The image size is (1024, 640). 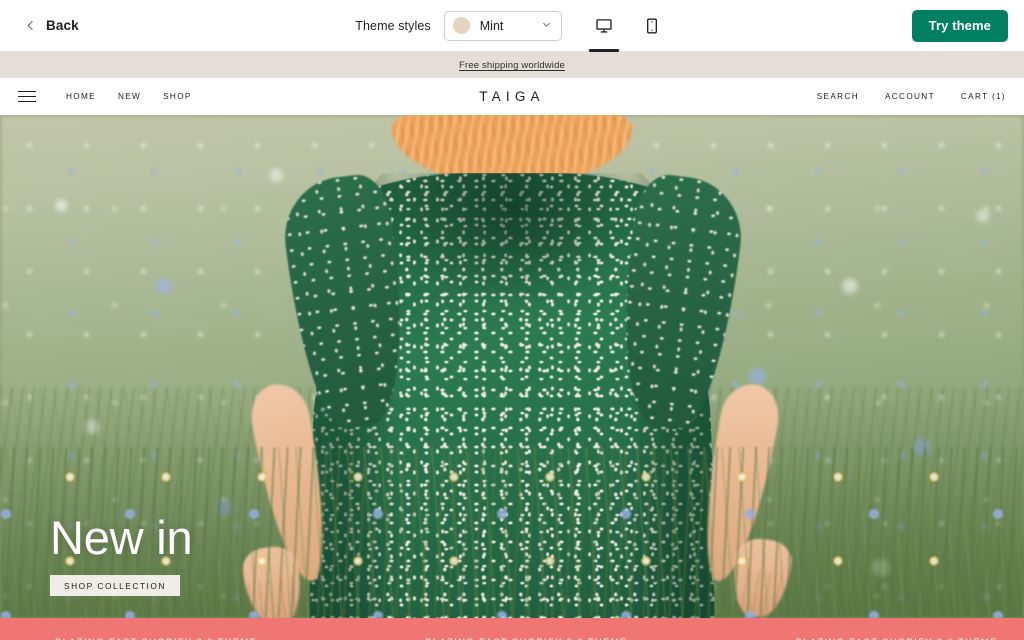 I want to click on hamburger-menu-icon, so click(x=27, y=96).